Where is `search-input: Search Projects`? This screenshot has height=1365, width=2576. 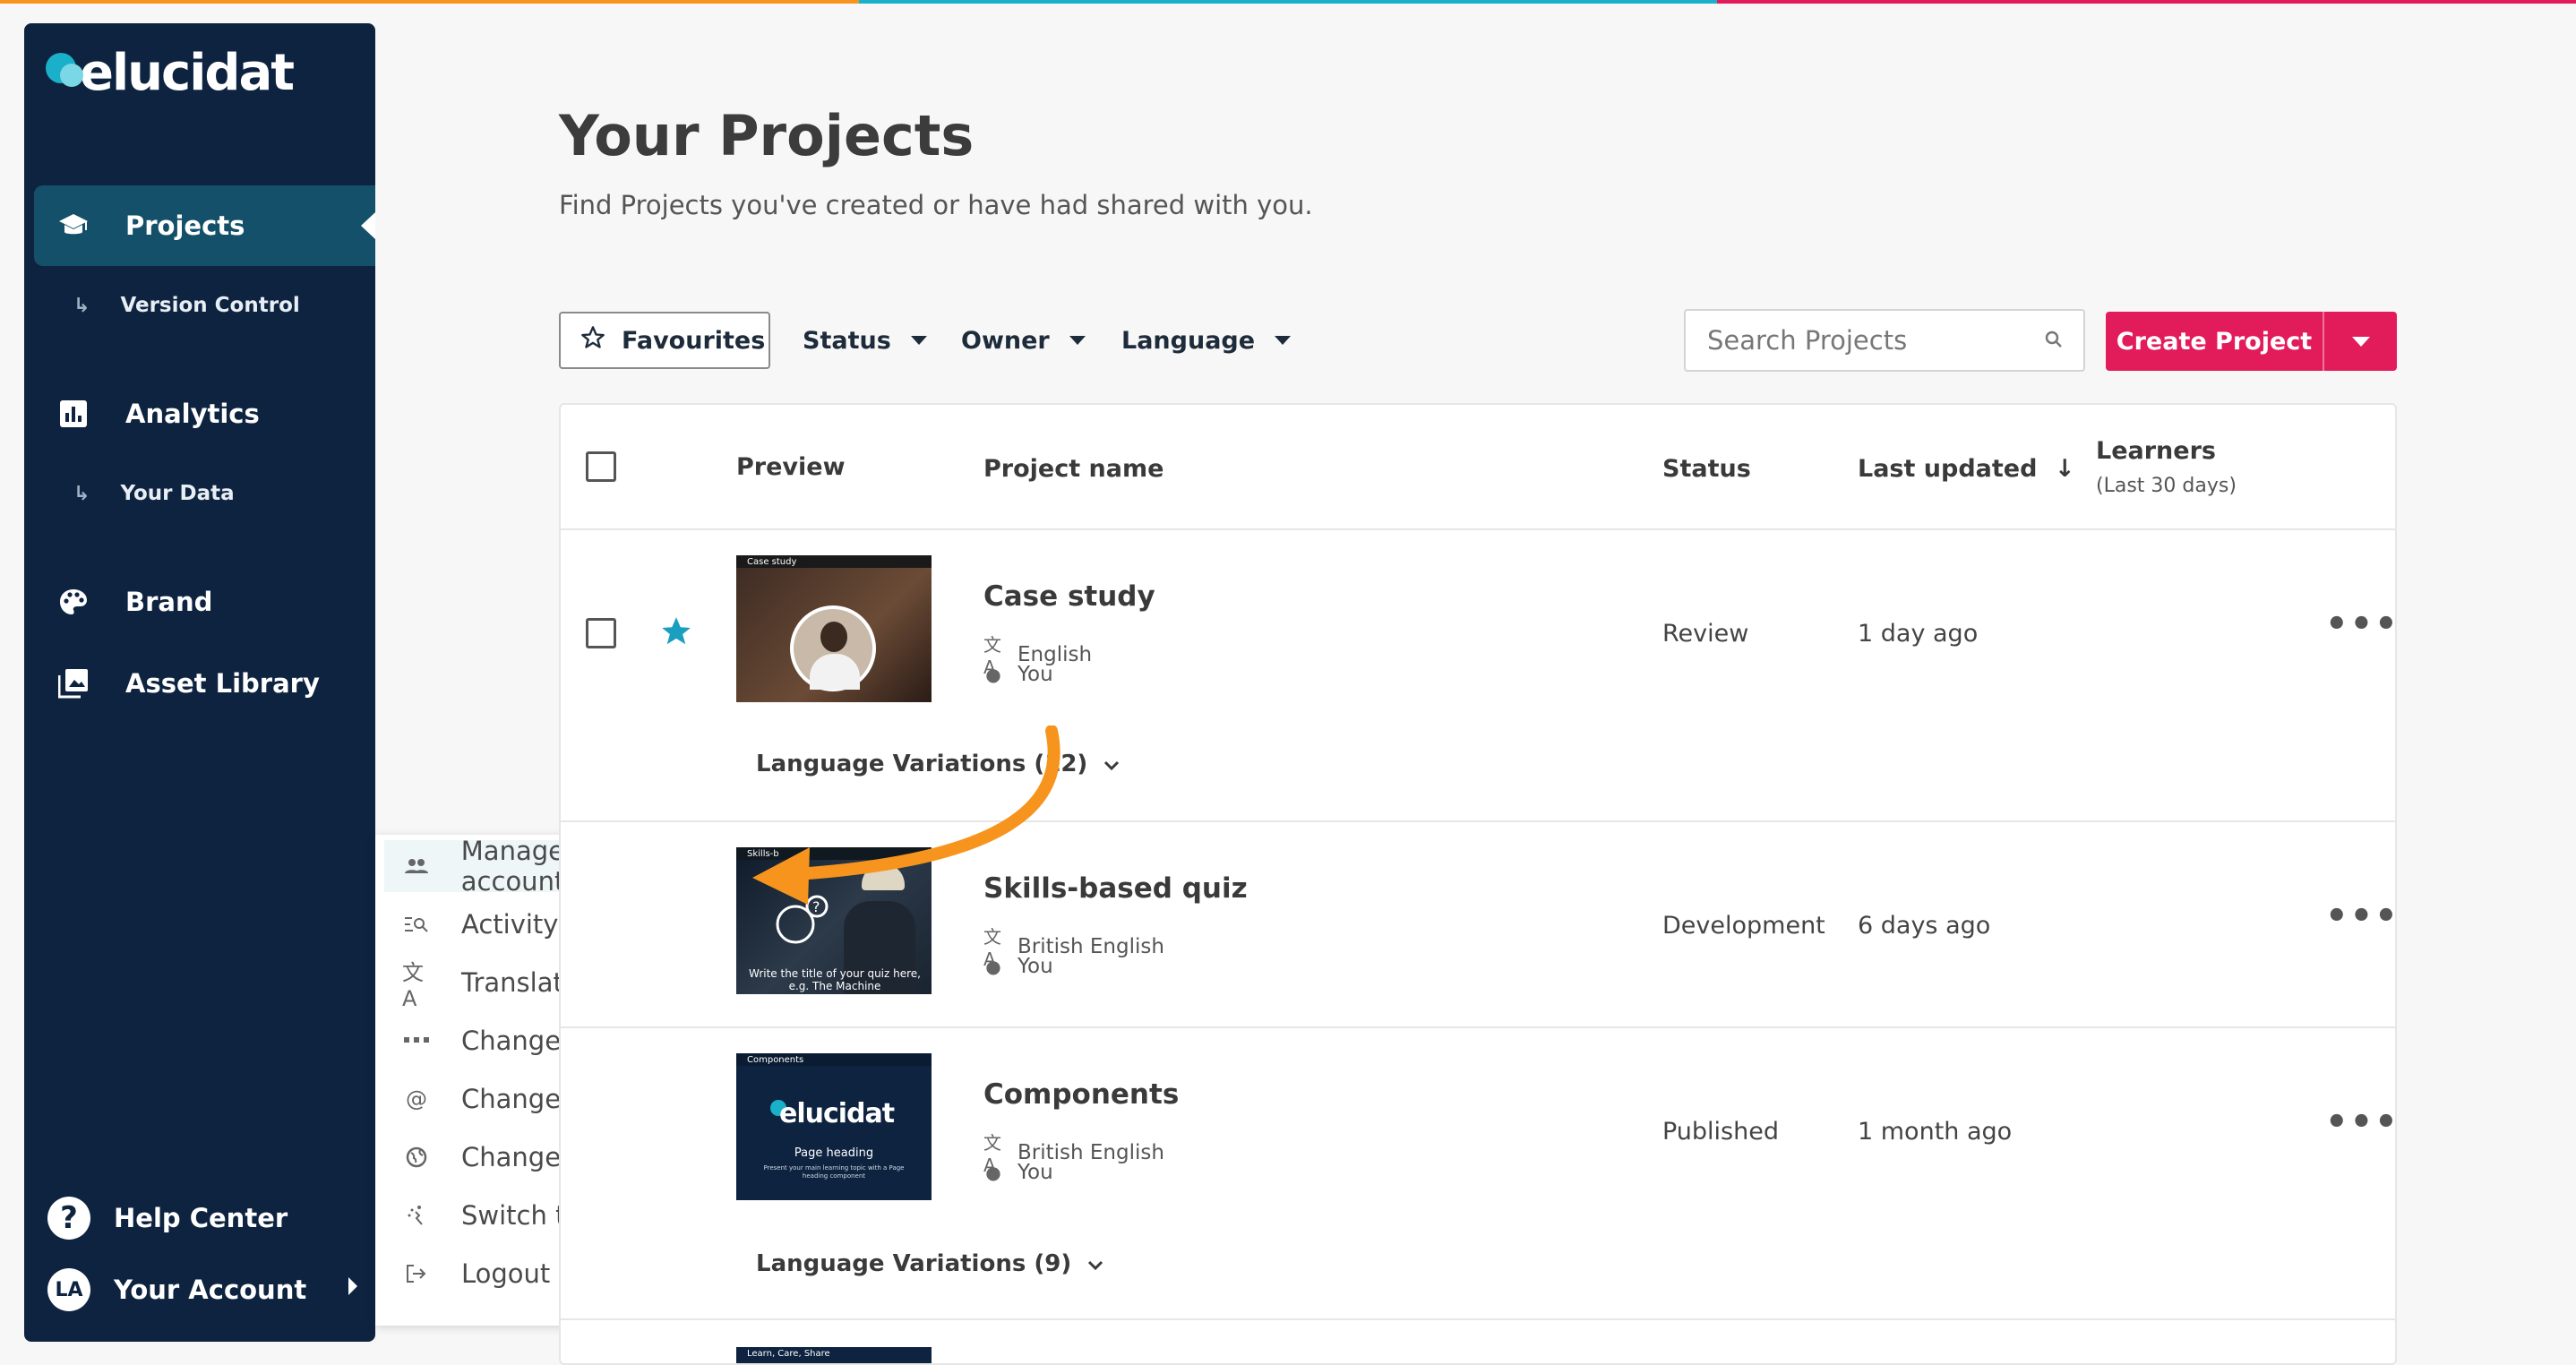 search-input: Search Projects is located at coordinates (1884, 340).